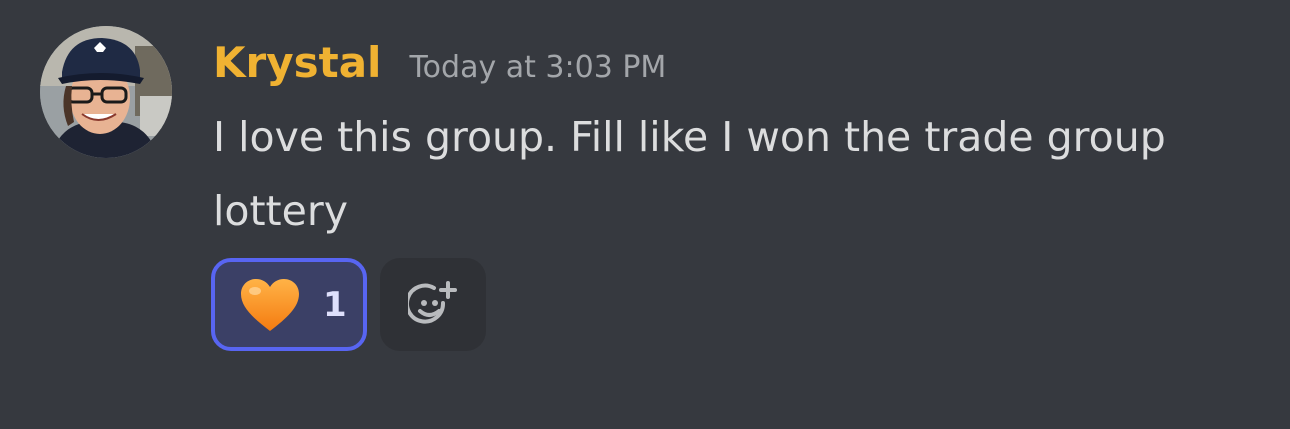 The height and width of the screenshot is (429, 1290). I want to click on add-reaction-button, so click(433, 304).